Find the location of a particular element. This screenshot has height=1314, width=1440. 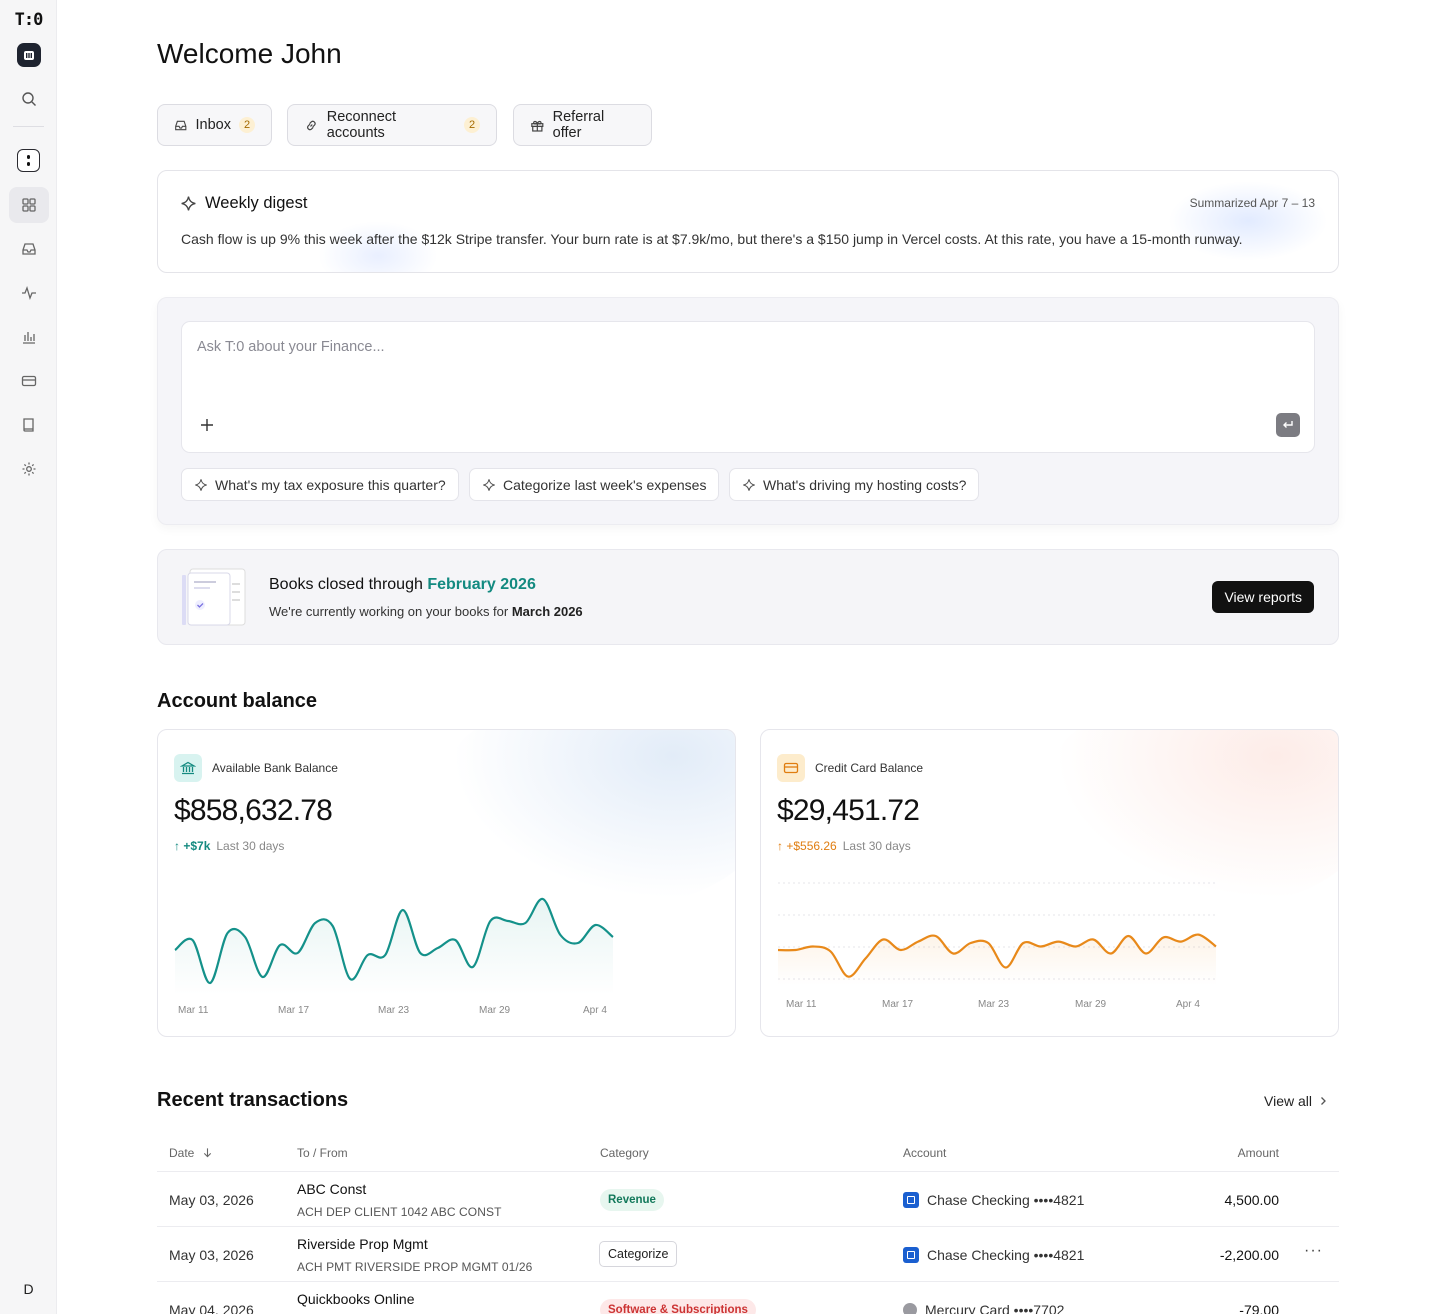

chip-label: Reconnect accounts is located at coordinates (361, 125).